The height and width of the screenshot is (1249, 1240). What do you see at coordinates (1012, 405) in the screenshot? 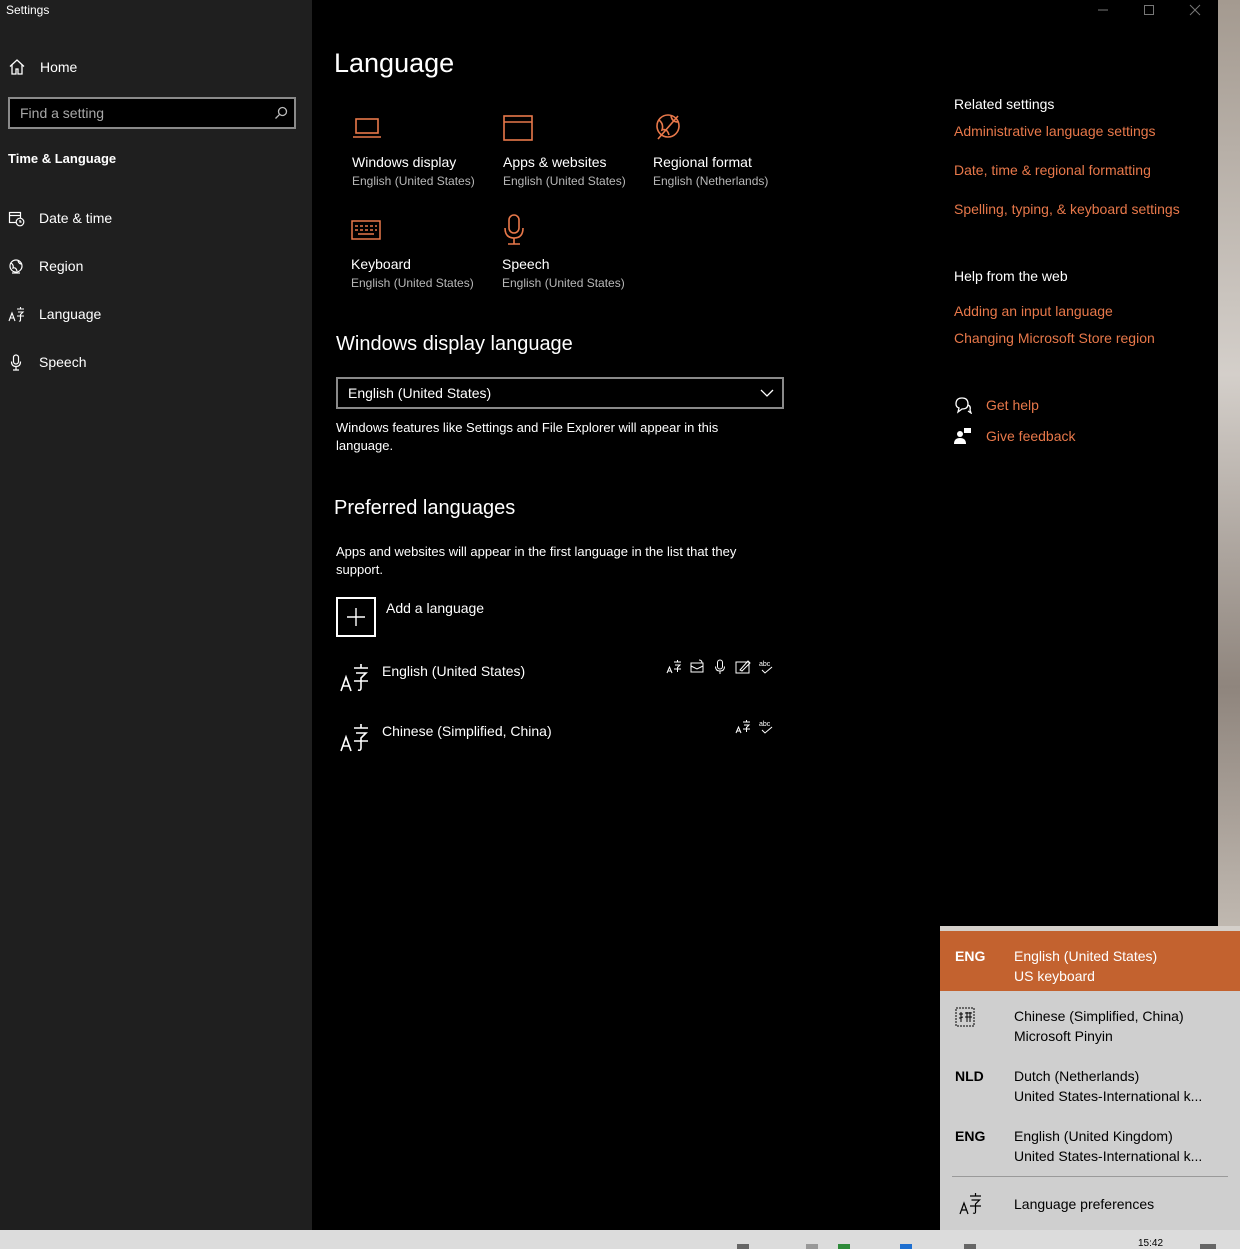
I see `get-help-label: Get help` at bounding box center [1012, 405].